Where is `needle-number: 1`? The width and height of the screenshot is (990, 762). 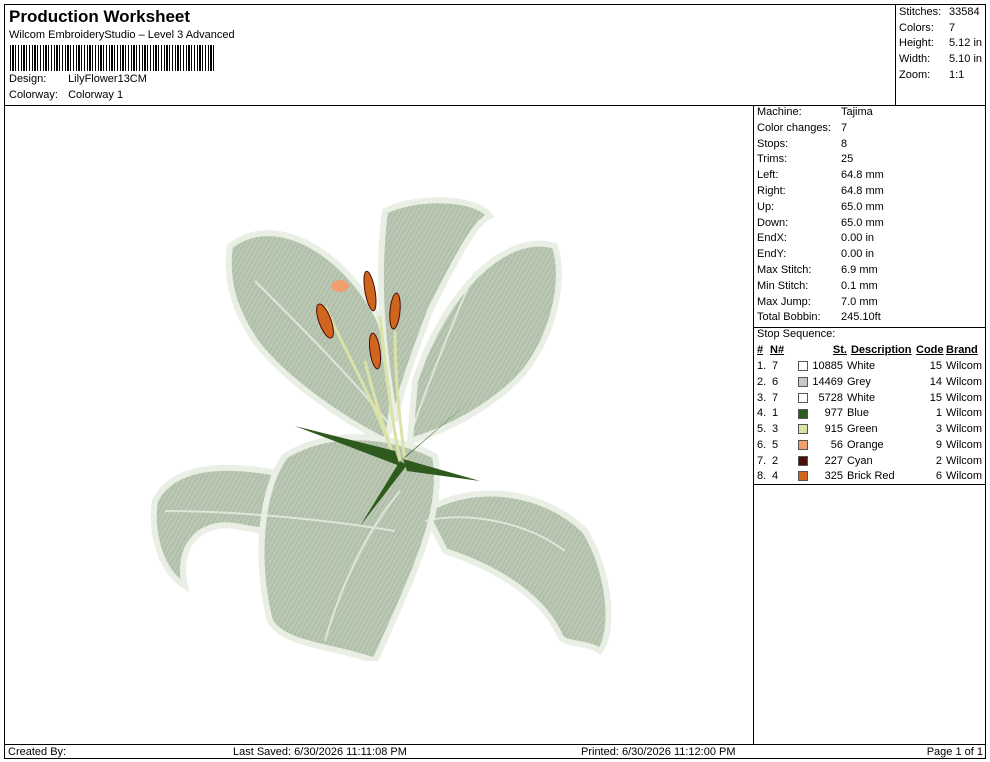
needle-number: 1 is located at coordinates (775, 413).